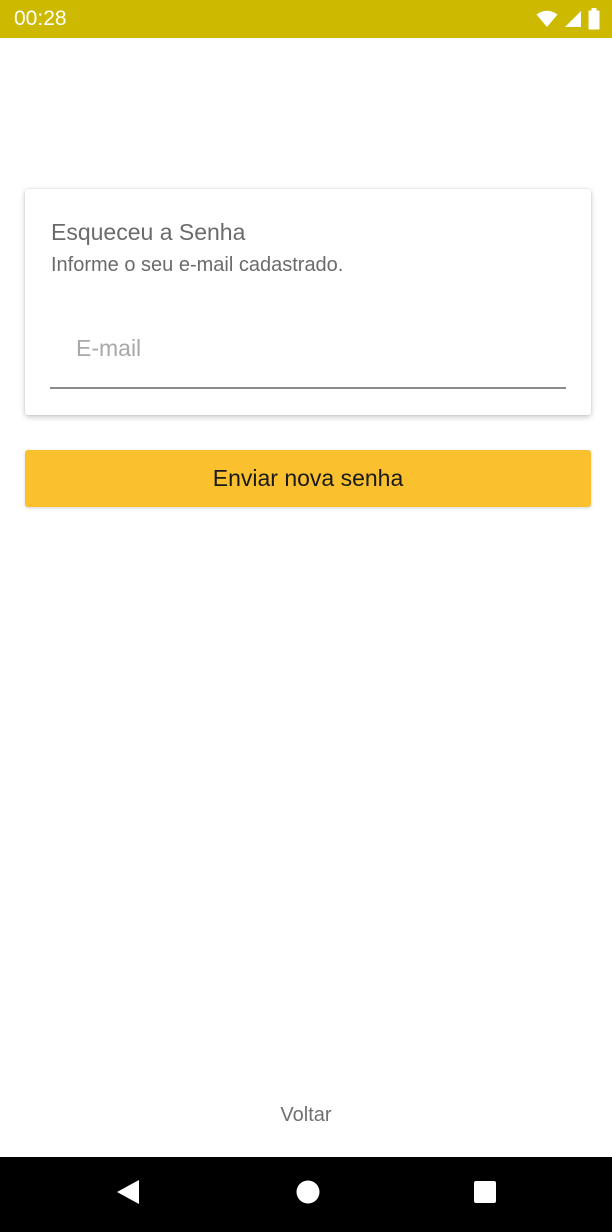 The width and height of the screenshot is (612, 1232). I want to click on navigation-bar, so click(306, 1194).